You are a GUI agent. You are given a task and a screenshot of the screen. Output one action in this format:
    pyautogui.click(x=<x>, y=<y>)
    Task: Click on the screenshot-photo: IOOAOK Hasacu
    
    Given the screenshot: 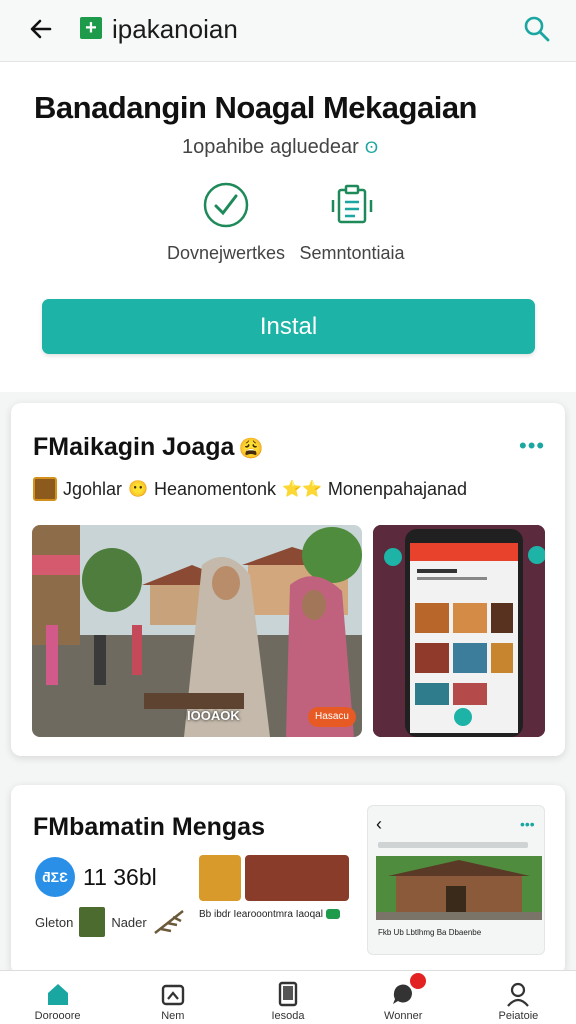 What is the action you would take?
    pyautogui.click(x=197, y=631)
    